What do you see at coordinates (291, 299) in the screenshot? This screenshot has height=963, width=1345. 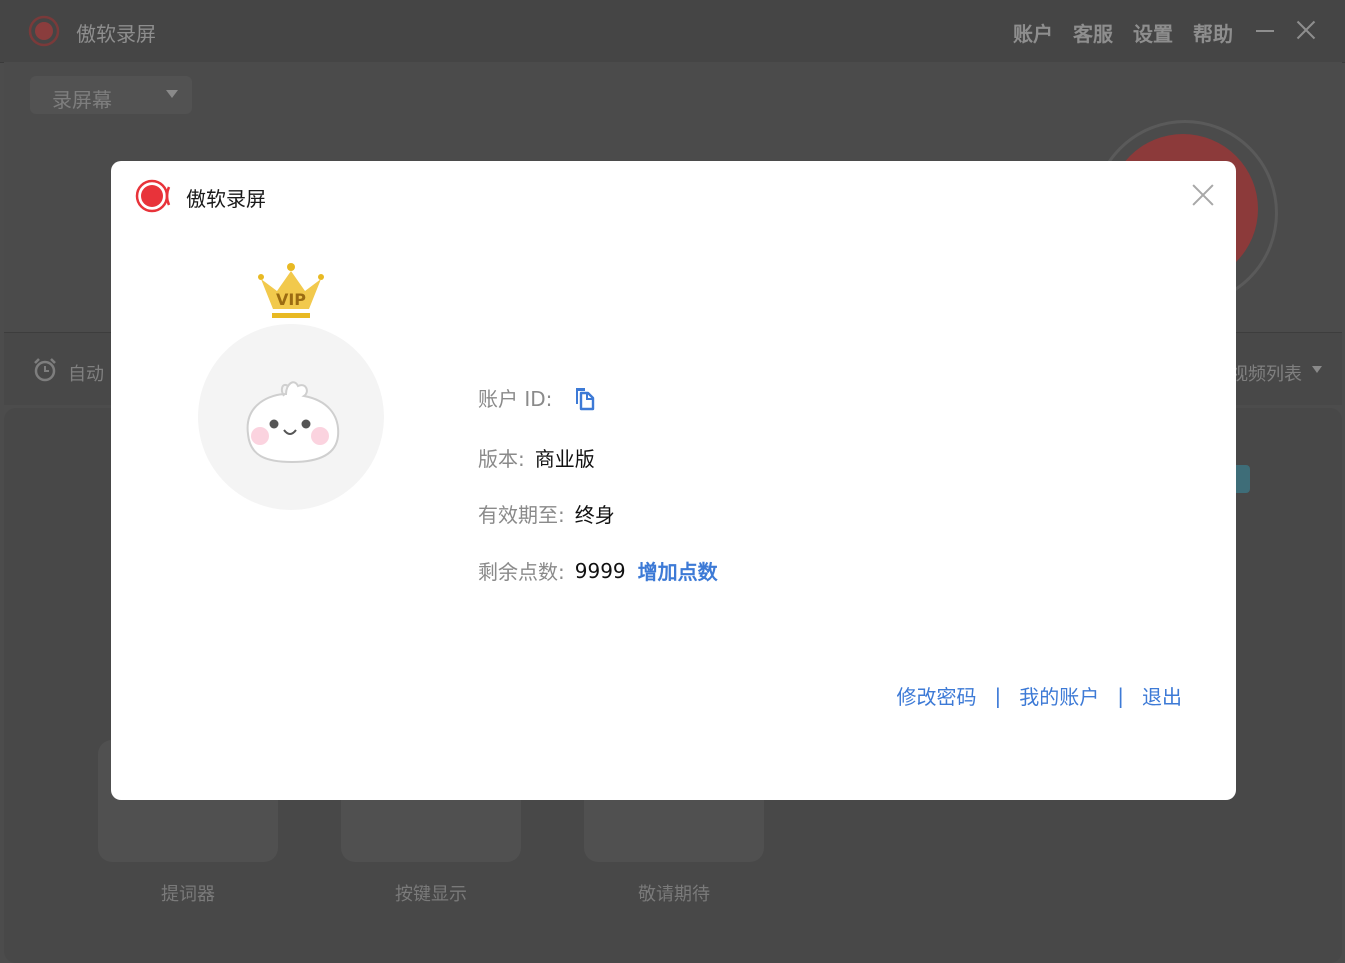 I see `vip-badge-text: VIP` at bounding box center [291, 299].